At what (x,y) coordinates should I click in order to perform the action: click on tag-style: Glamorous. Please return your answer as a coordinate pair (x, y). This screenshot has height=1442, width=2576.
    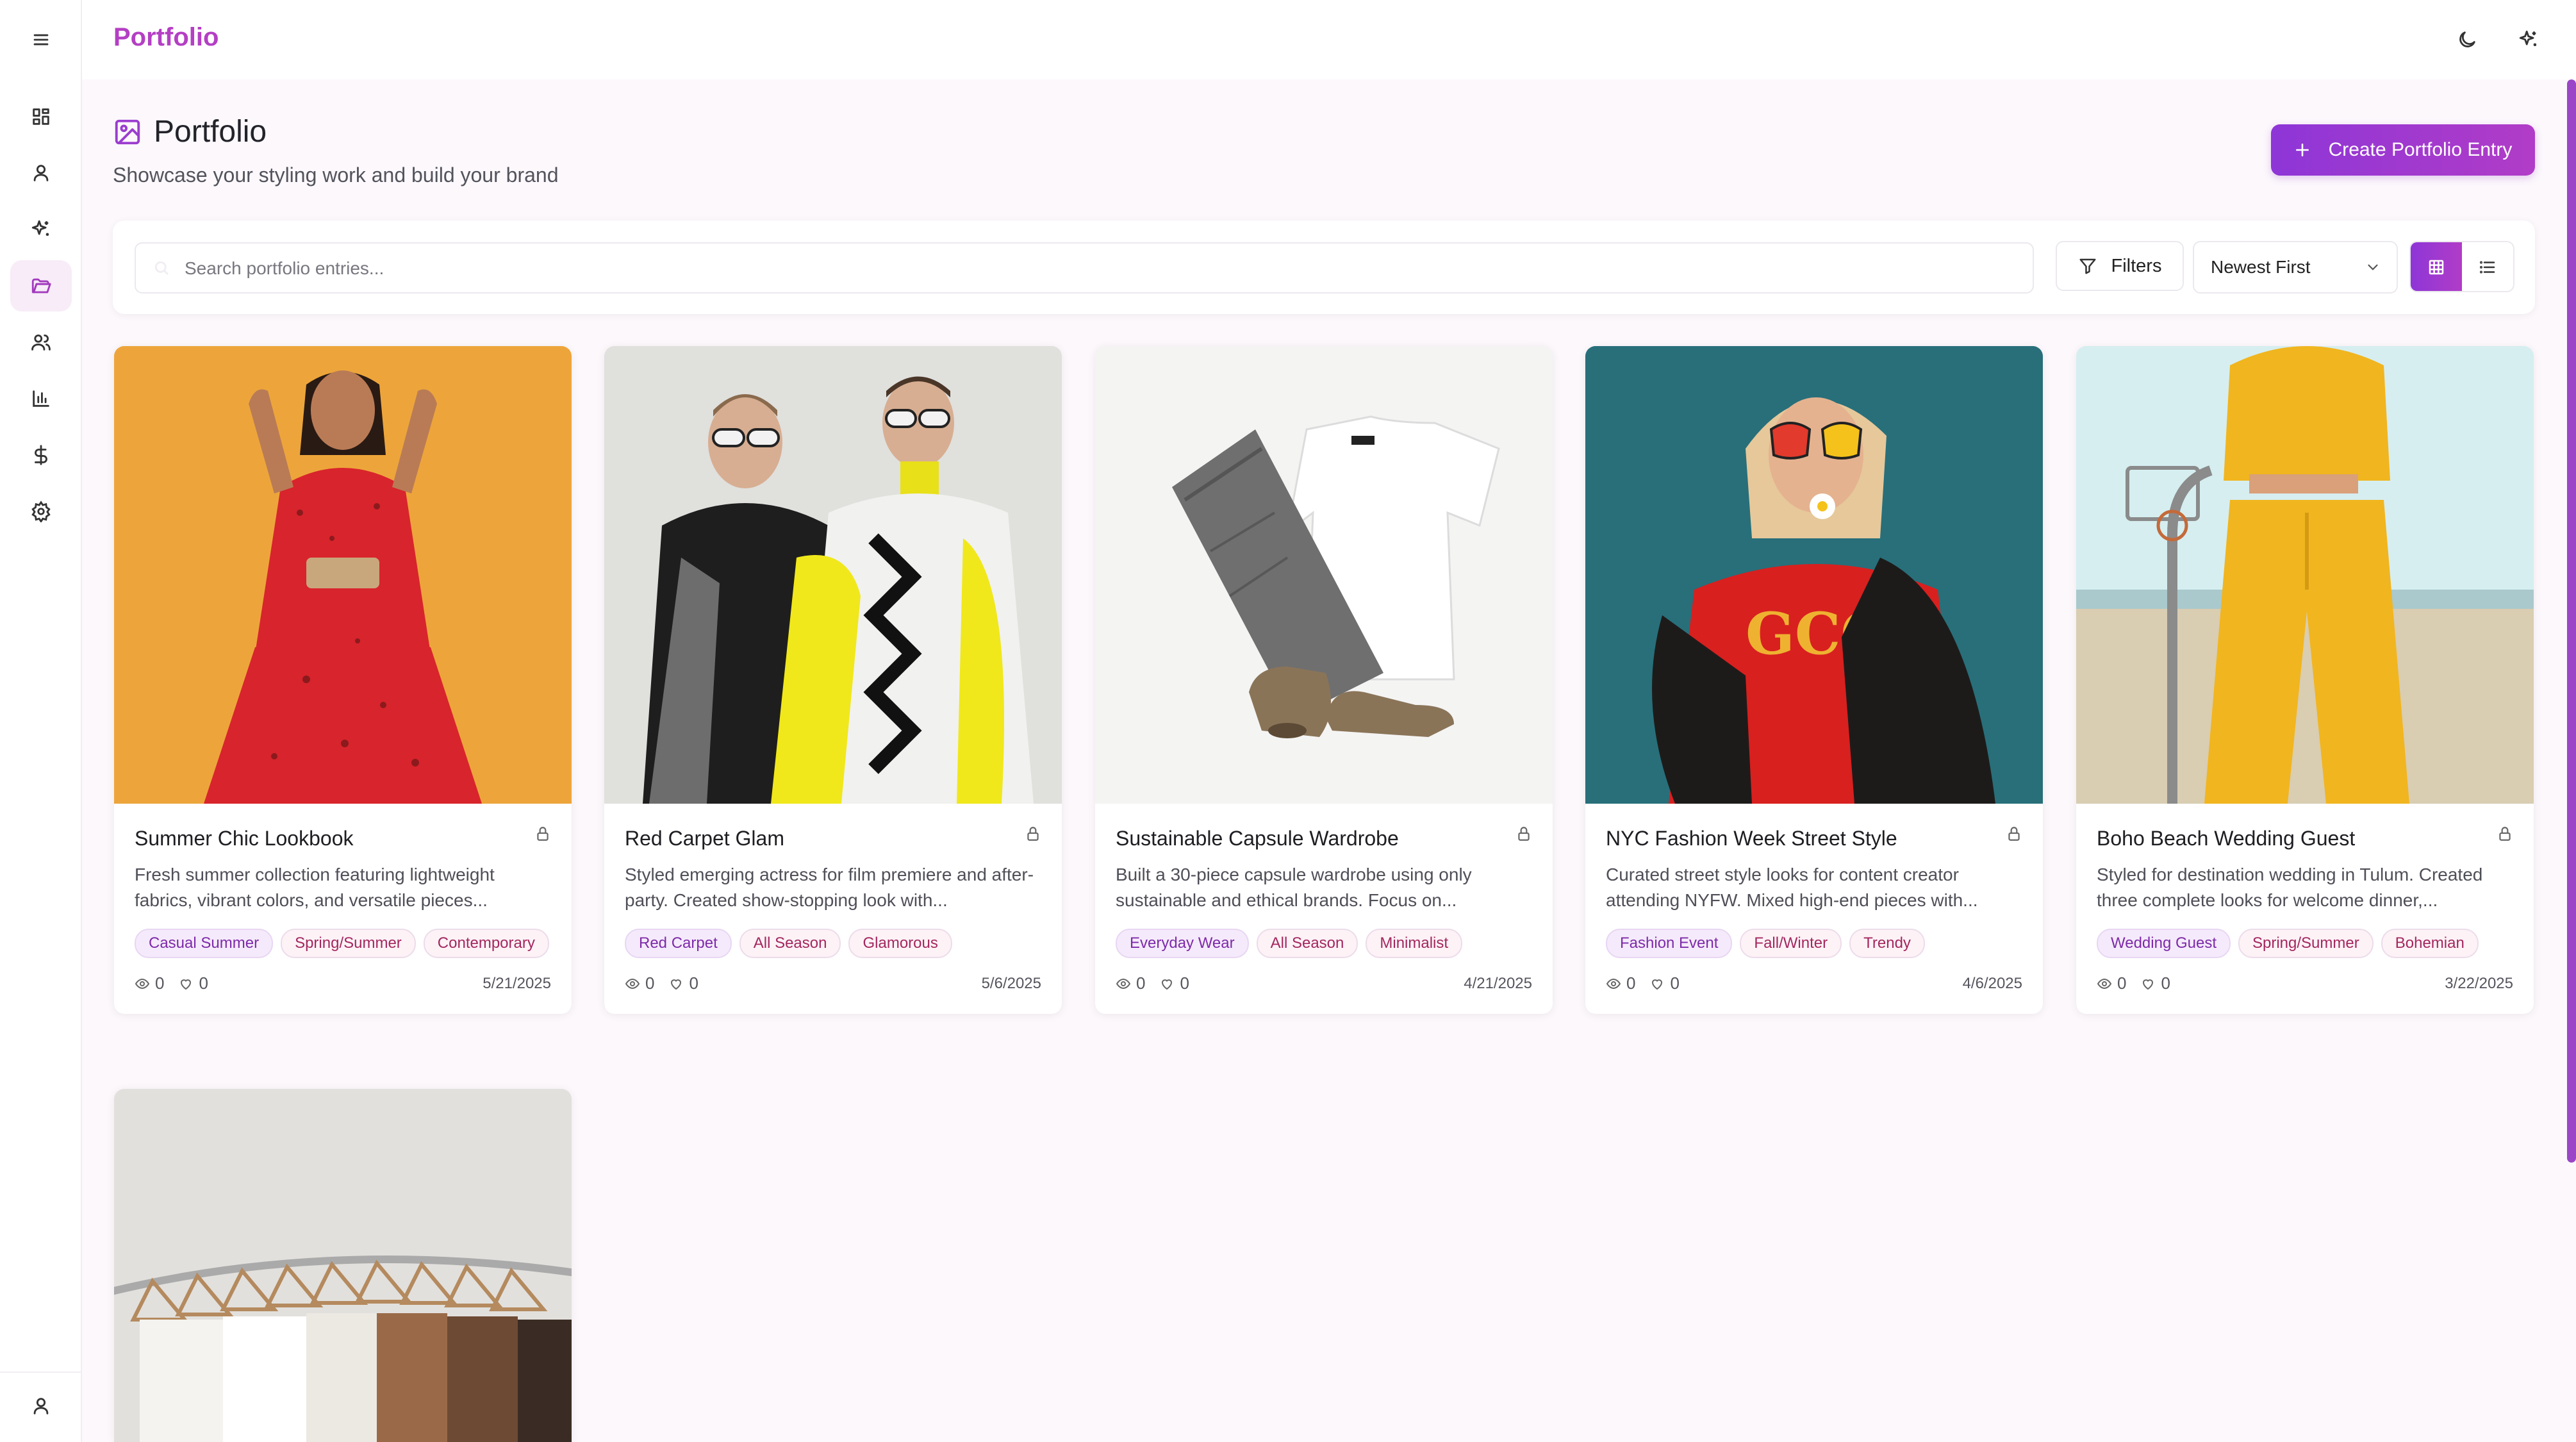
    Looking at the image, I should click on (900, 943).